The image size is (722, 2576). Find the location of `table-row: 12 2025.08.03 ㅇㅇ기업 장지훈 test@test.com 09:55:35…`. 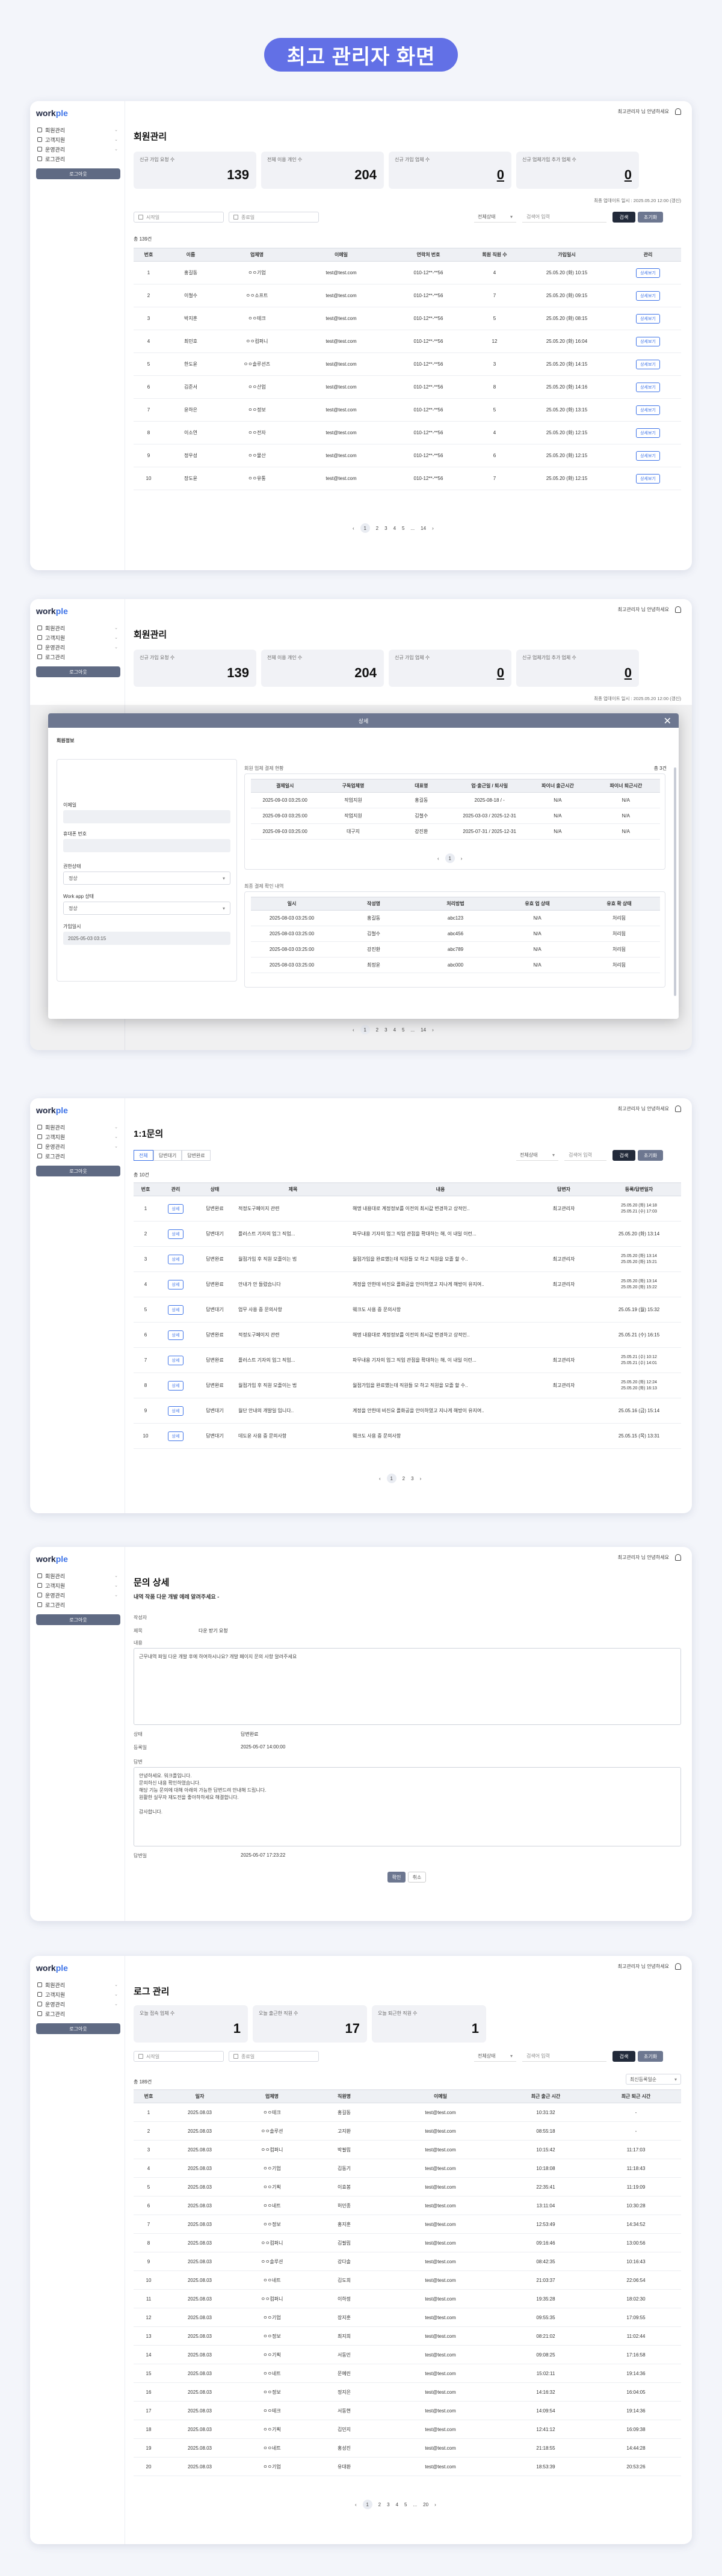

table-row: 12 2025.08.03 ㅇㅇ기업 장지훈 test@test.com 09:55:35… is located at coordinates (407, 2317).